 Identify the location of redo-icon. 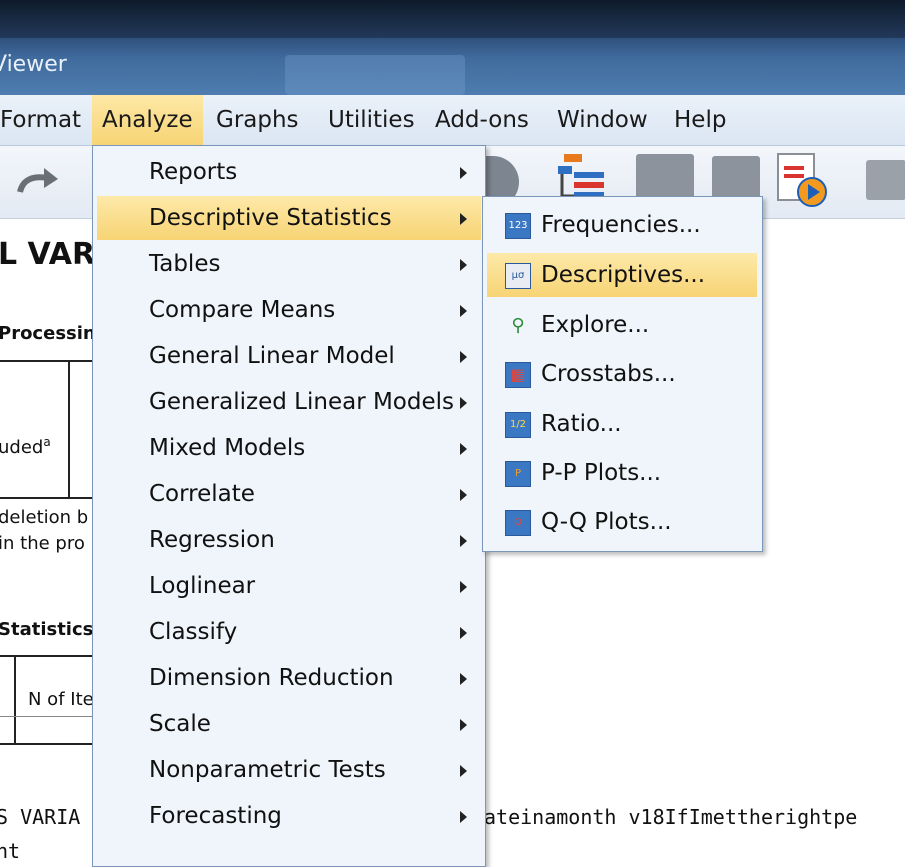
(38, 183).